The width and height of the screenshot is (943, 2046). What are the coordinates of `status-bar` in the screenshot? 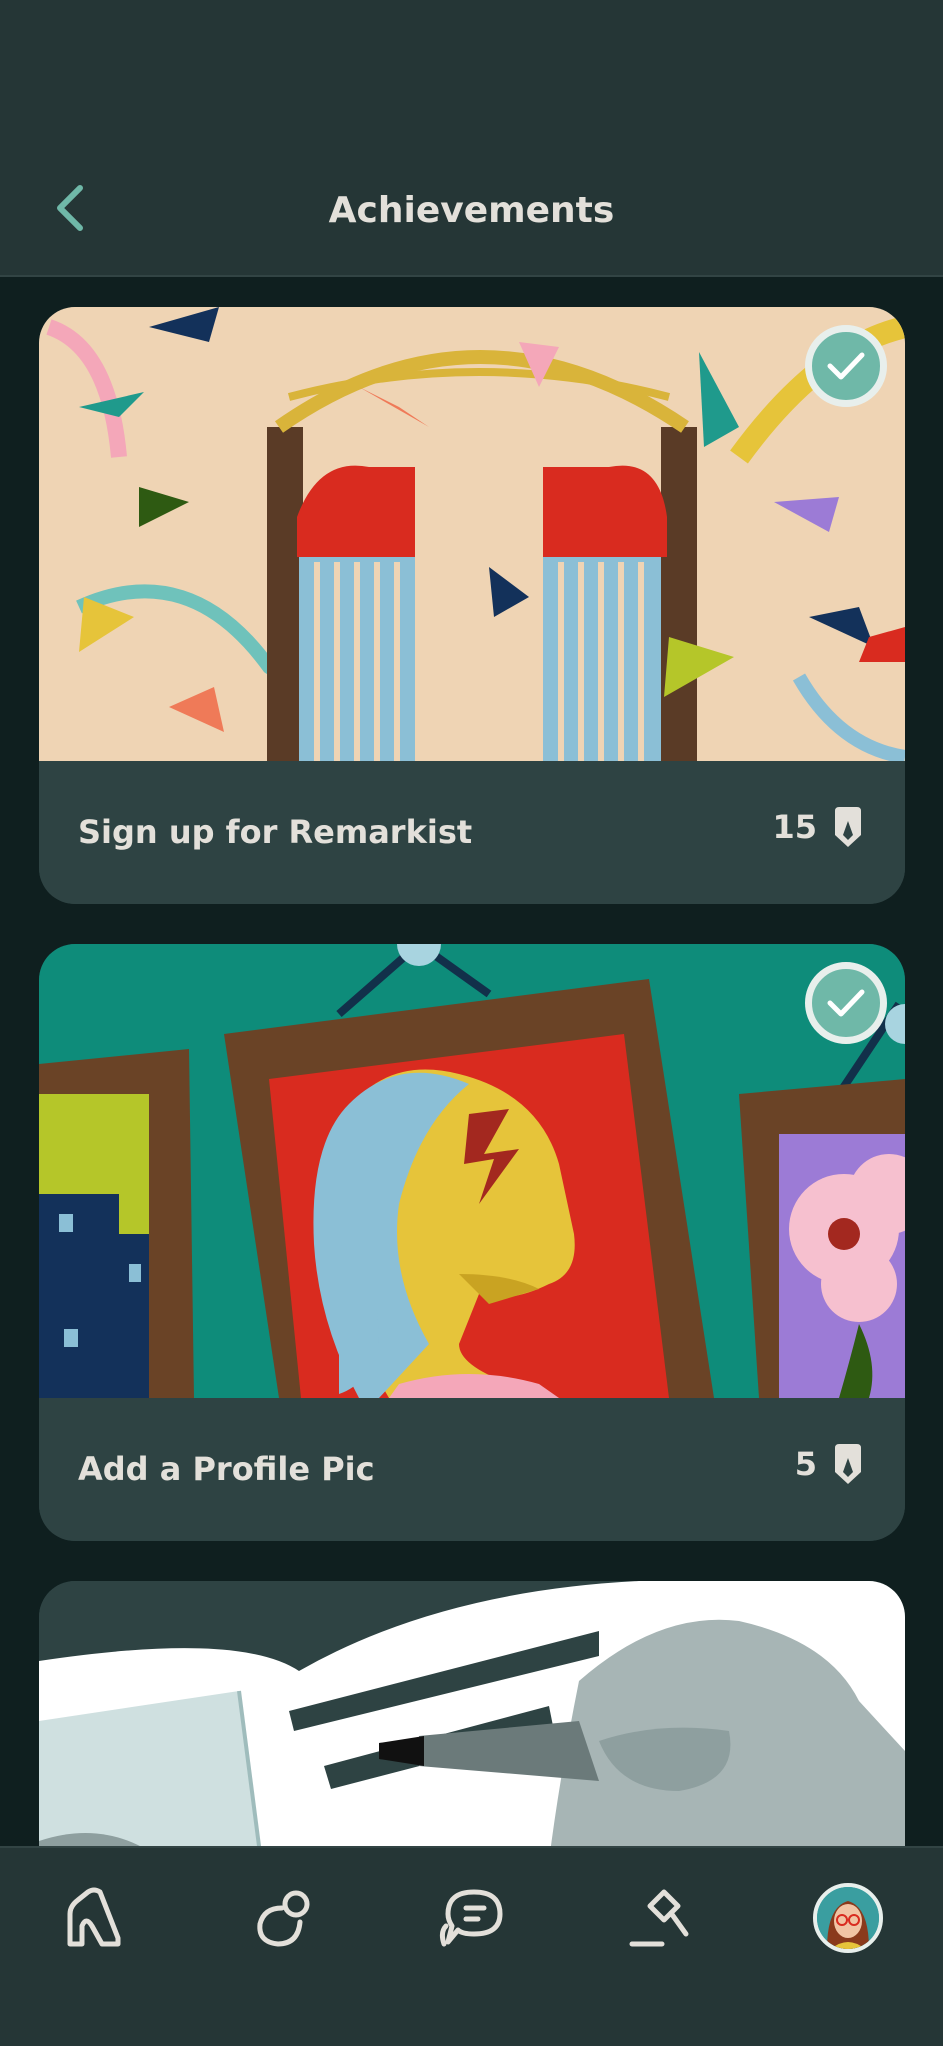 It's located at (471, 75).